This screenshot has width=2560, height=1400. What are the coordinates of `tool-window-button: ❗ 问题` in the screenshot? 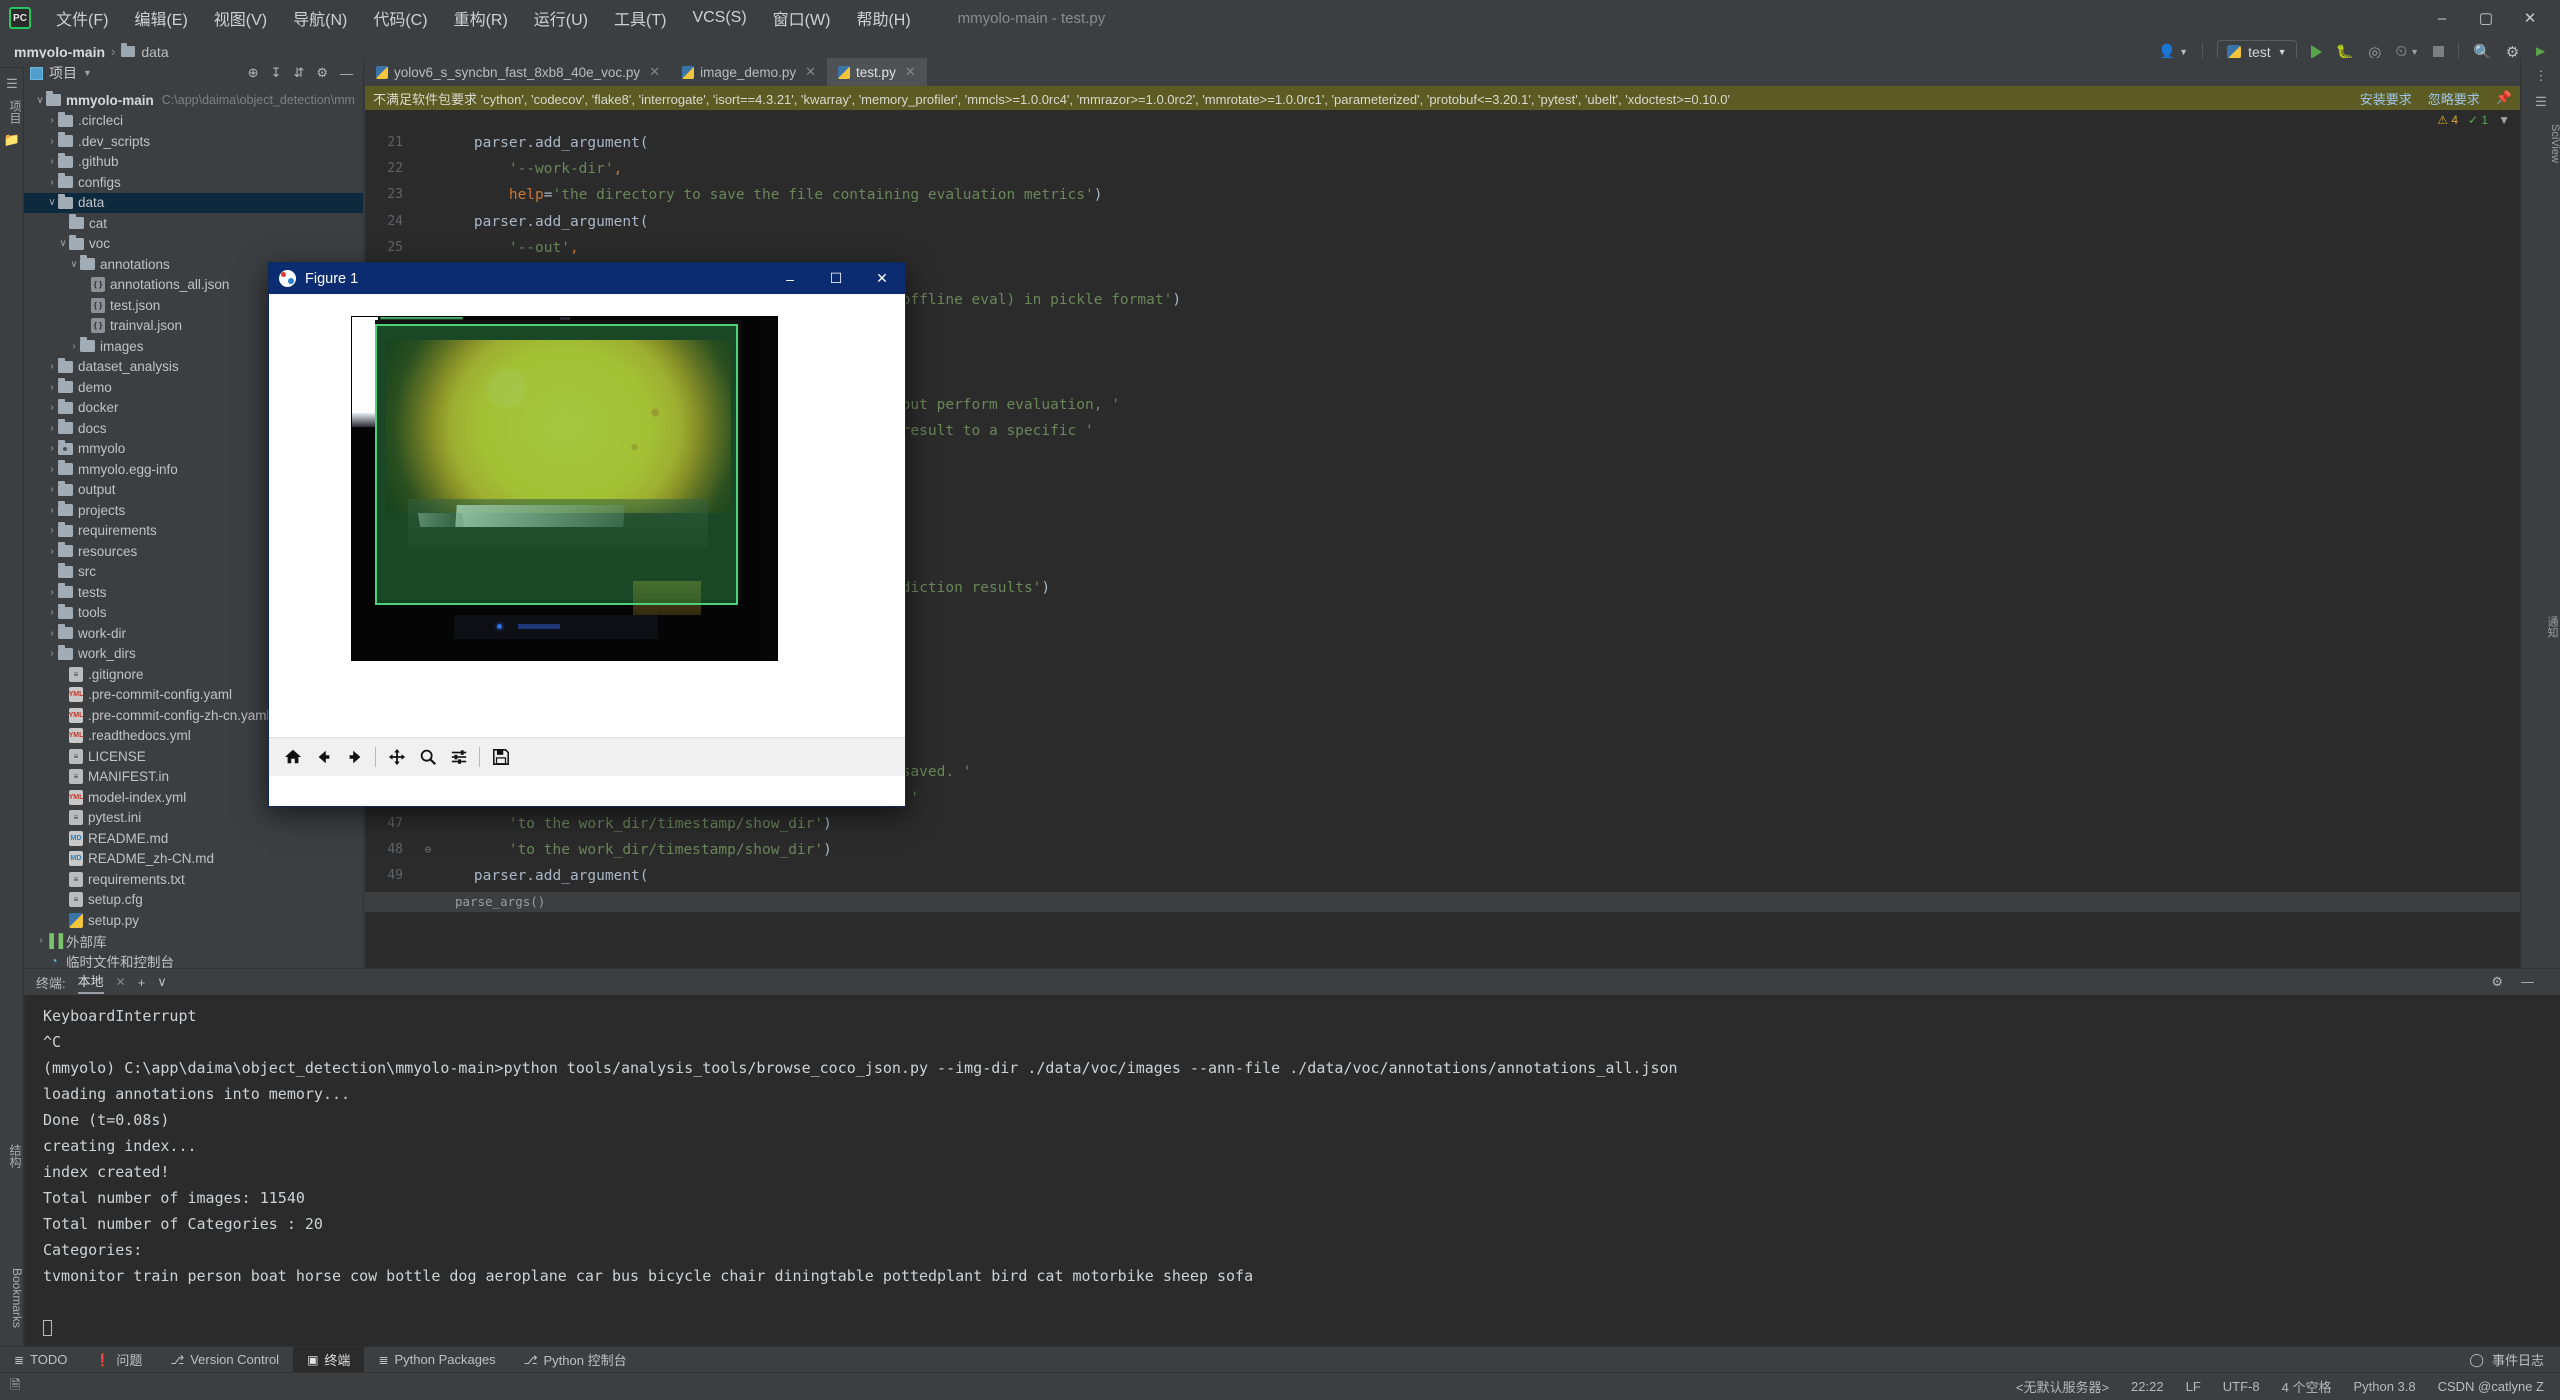 It's located at (118, 1360).